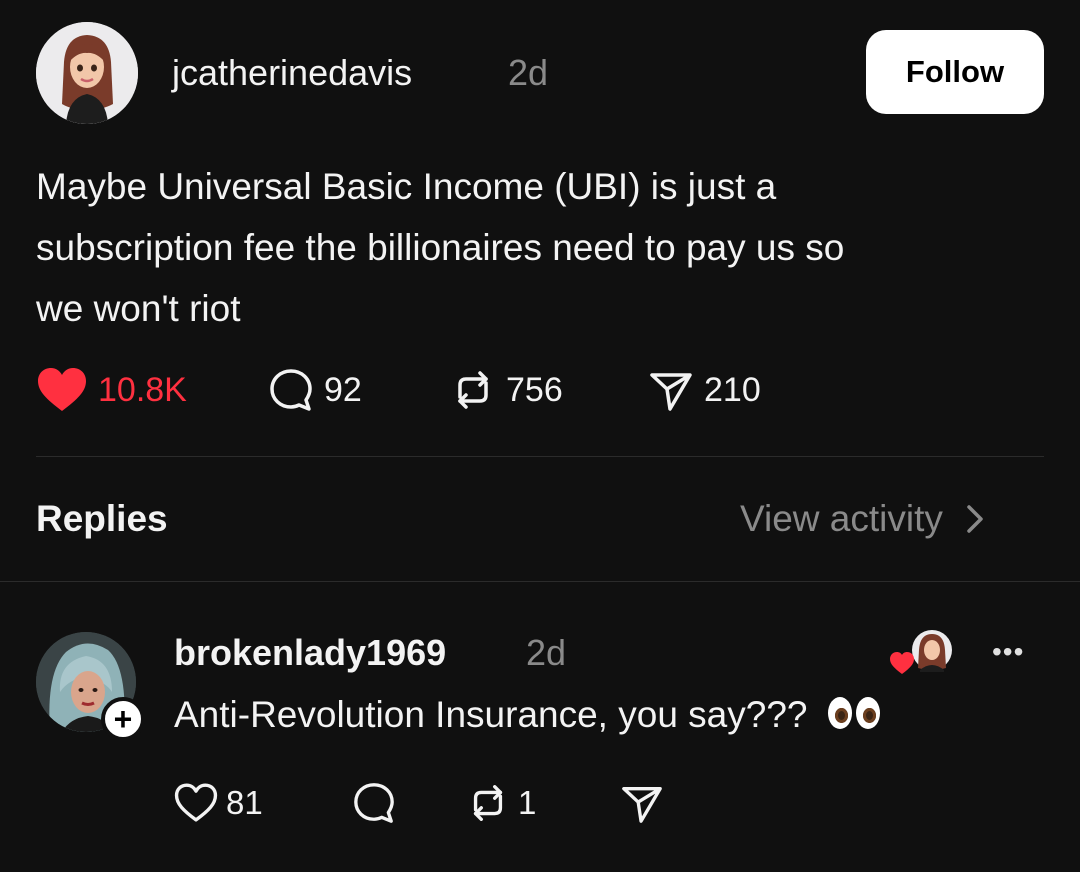 The image size is (1080, 872). What do you see at coordinates (853, 713) in the screenshot?
I see `eyes-emoji-icon` at bounding box center [853, 713].